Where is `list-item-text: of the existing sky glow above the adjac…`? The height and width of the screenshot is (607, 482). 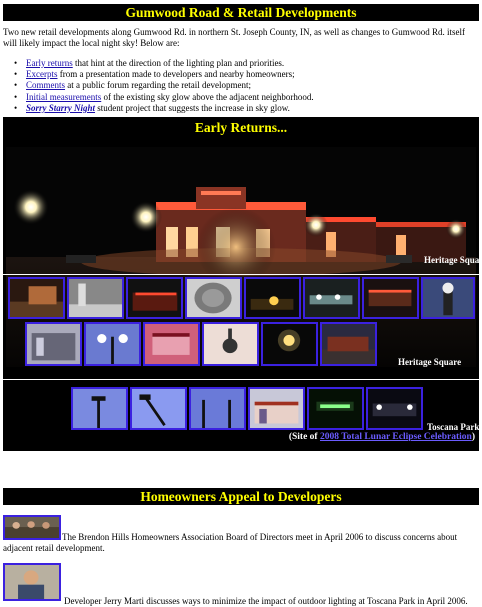
list-item-text: of the existing sky glow above the adjac… is located at coordinates (207, 96).